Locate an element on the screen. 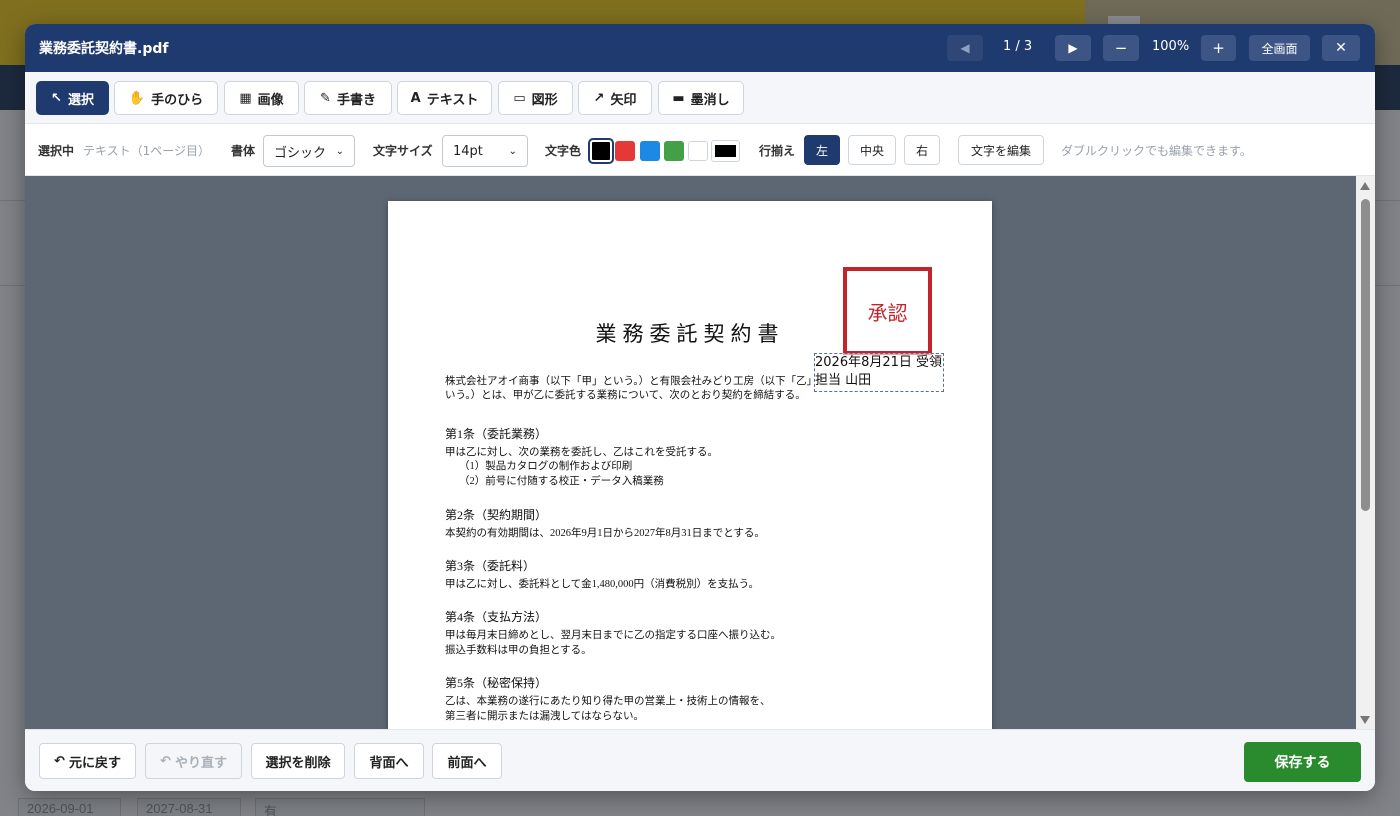  delete-selection-button: 選択を削除 is located at coordinates (298, 761).